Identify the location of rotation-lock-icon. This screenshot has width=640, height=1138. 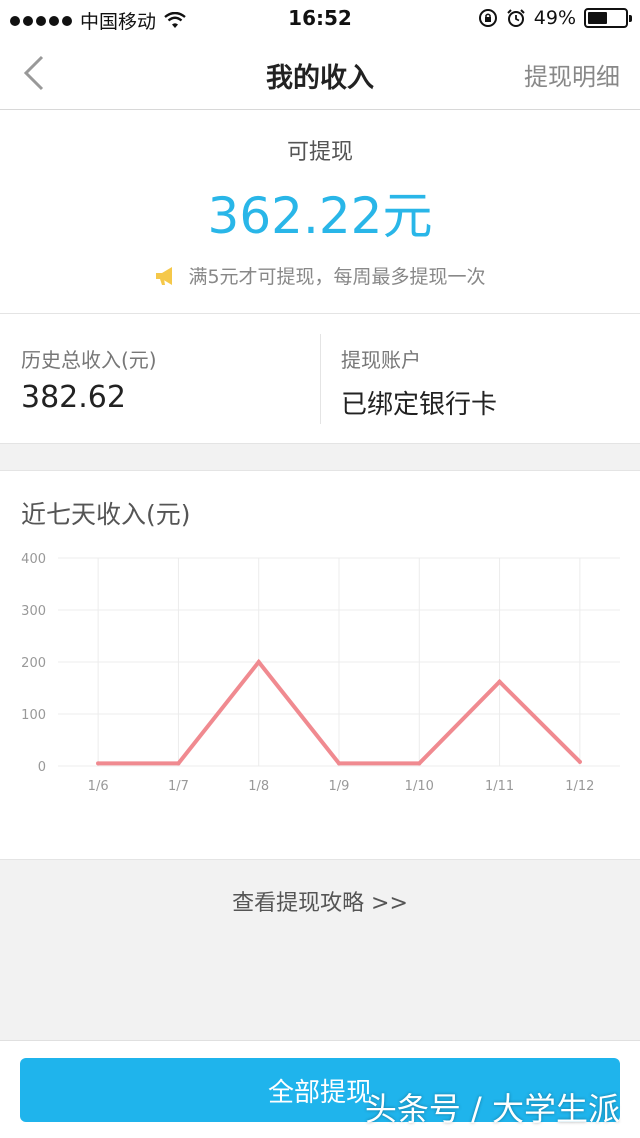
(487, 18).